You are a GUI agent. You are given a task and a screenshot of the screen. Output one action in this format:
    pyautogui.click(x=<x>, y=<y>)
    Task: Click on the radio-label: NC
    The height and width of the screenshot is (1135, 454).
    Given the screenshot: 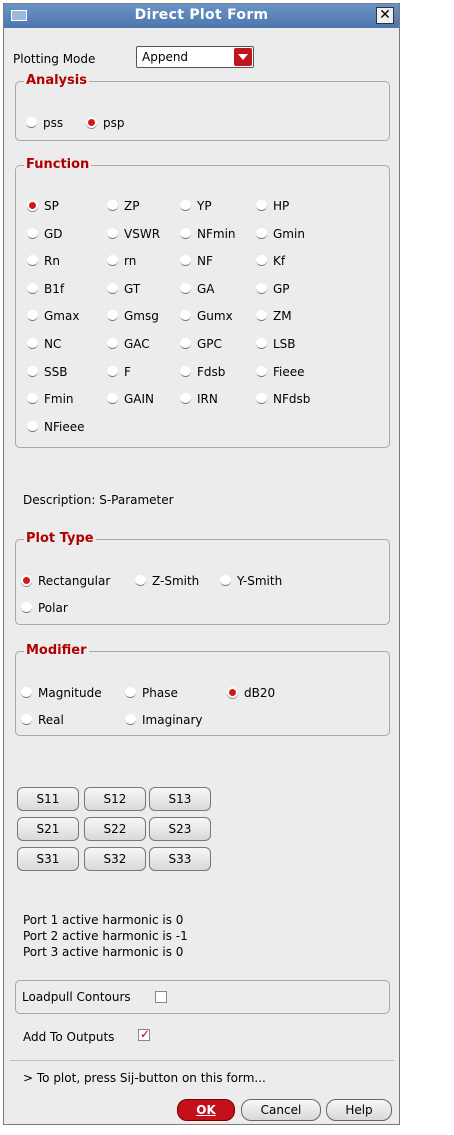 What is the action you would take?
    pyautogui.click(x=53, y=344)
    